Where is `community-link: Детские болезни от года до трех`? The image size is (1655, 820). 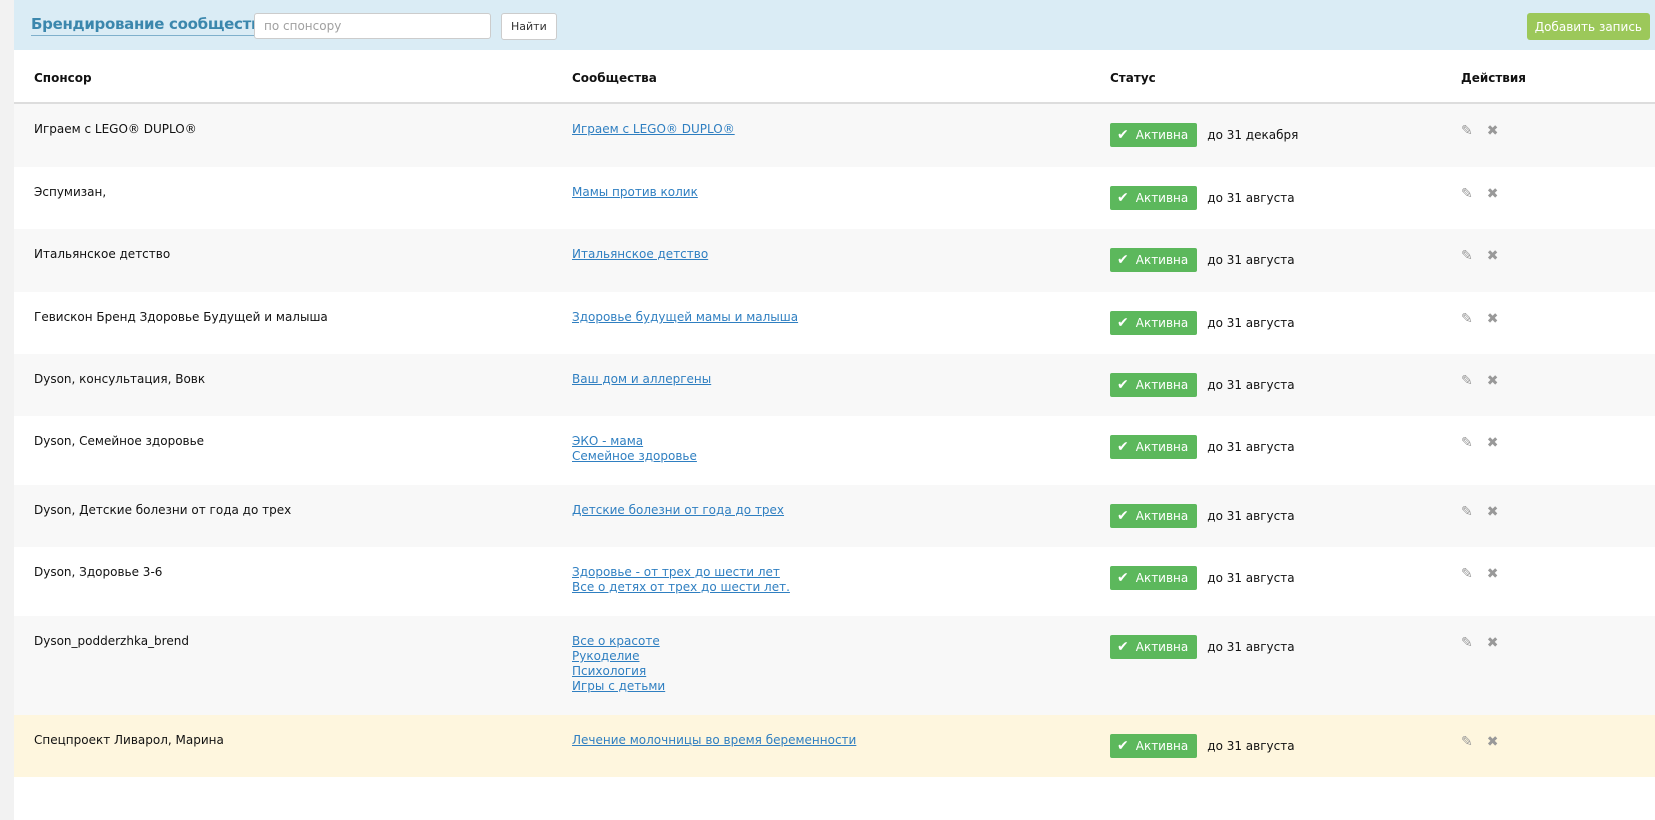 community-link: Детские болезни от года до трех is located at coordinates (678, 510).